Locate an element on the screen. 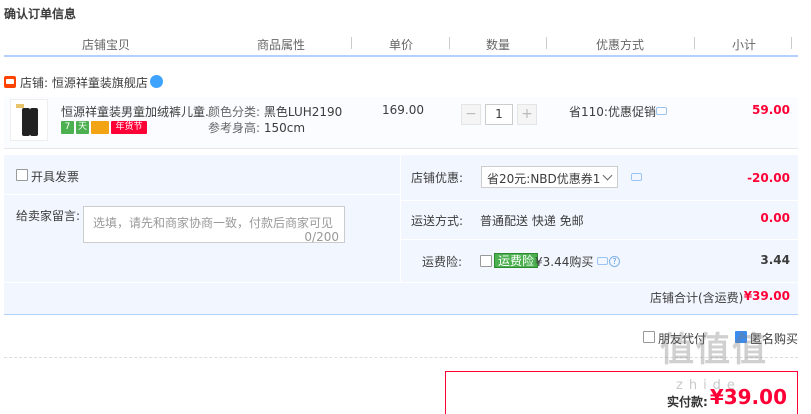 The height and width of the screenshot is (414, 811). color-attr-value: 黑色LUH2190 is located at coordinates (303, 112).